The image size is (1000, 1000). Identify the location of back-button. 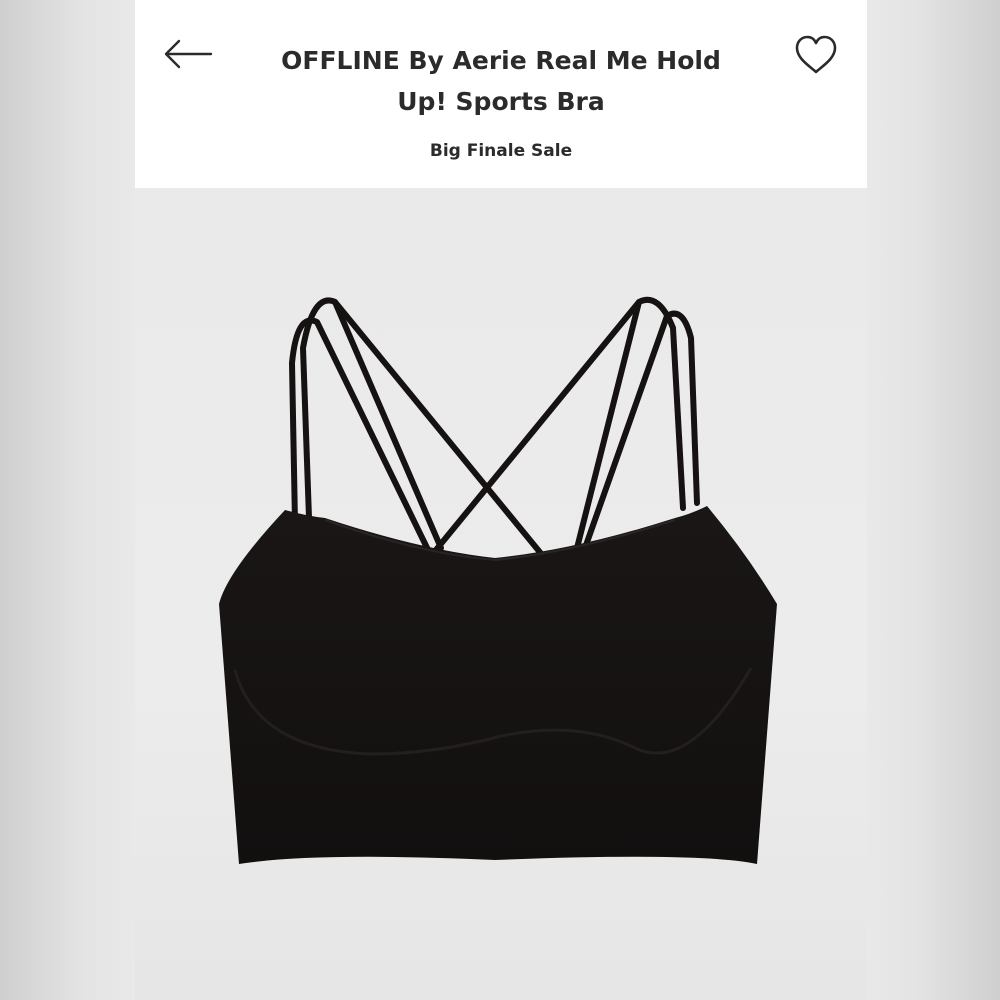
(189, 56).